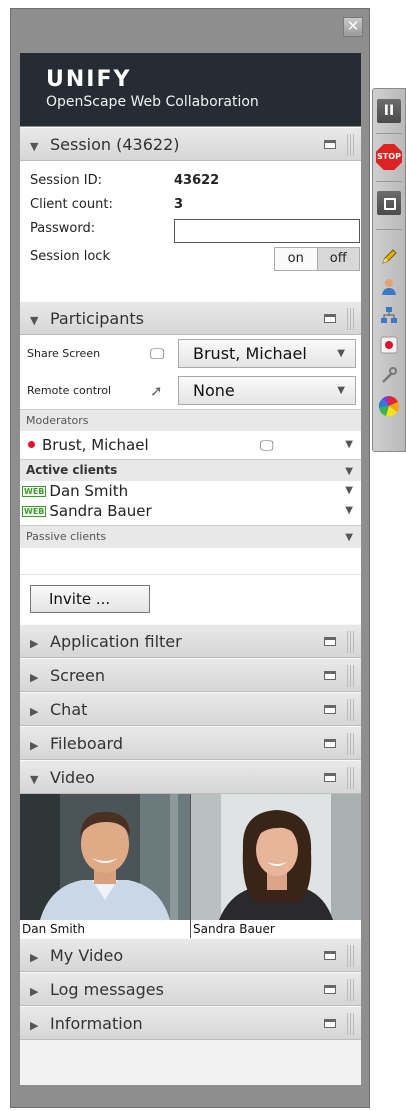  I want to click on password-row: Password:, so click(195, 231).